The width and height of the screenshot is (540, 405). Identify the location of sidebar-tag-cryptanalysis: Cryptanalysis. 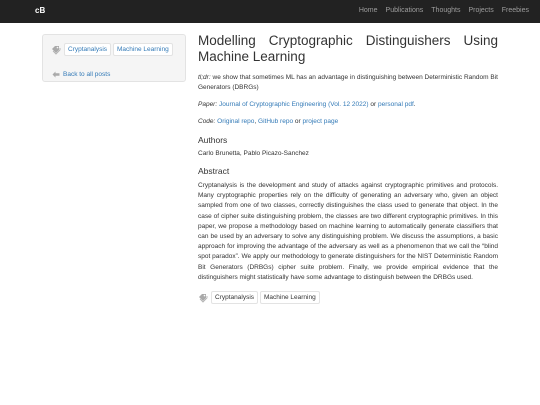
(88, 49).